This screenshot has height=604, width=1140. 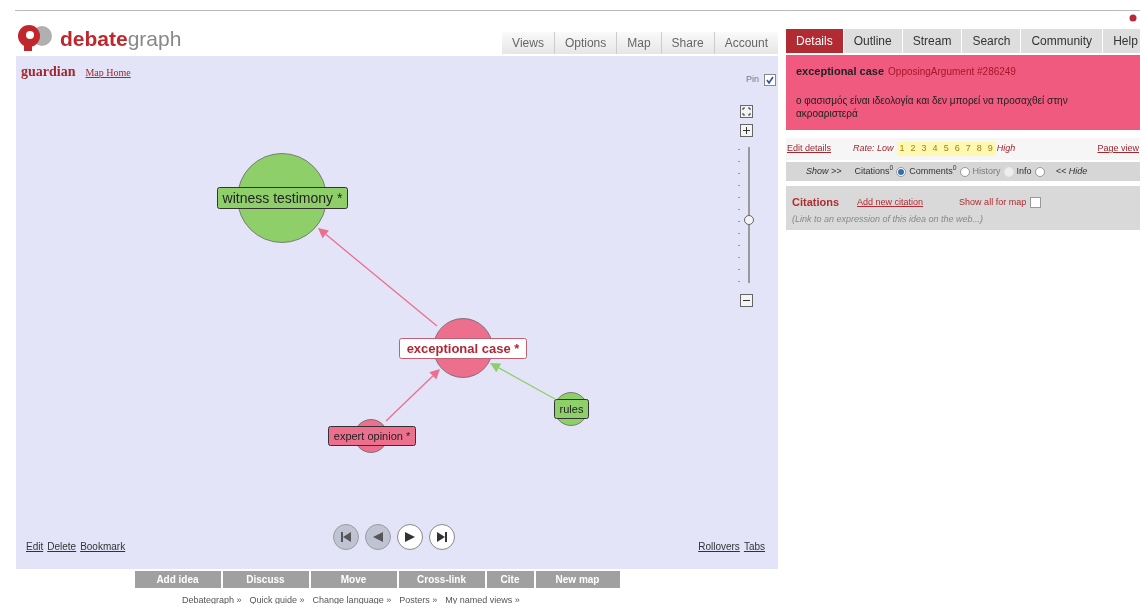 What do you see at coordinates (872, 41) in the screenshot?
I see `panel-tab: Outline` at bounding box center [872, 41].